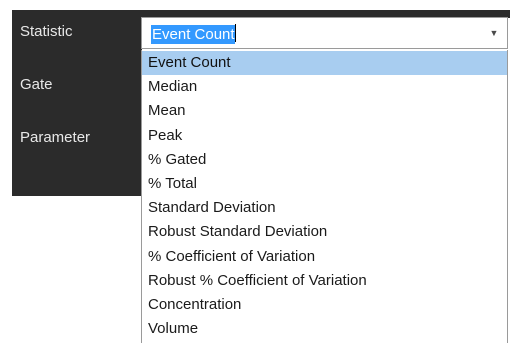 This screenshot has width=512, height=343. What do you see at coordinates (46, 31) in the screenshot?
I see `statistic-label: Statistic` at bounding box center [46, 31].